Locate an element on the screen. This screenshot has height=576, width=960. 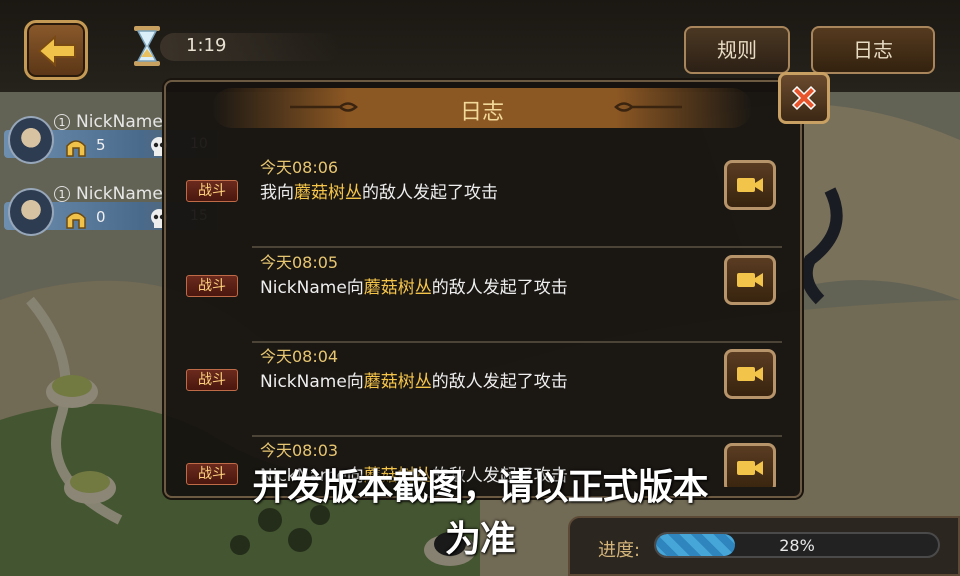
watermark-text: 开发版本截图，请以正式版本为准 is located at coordinates (480, 513).